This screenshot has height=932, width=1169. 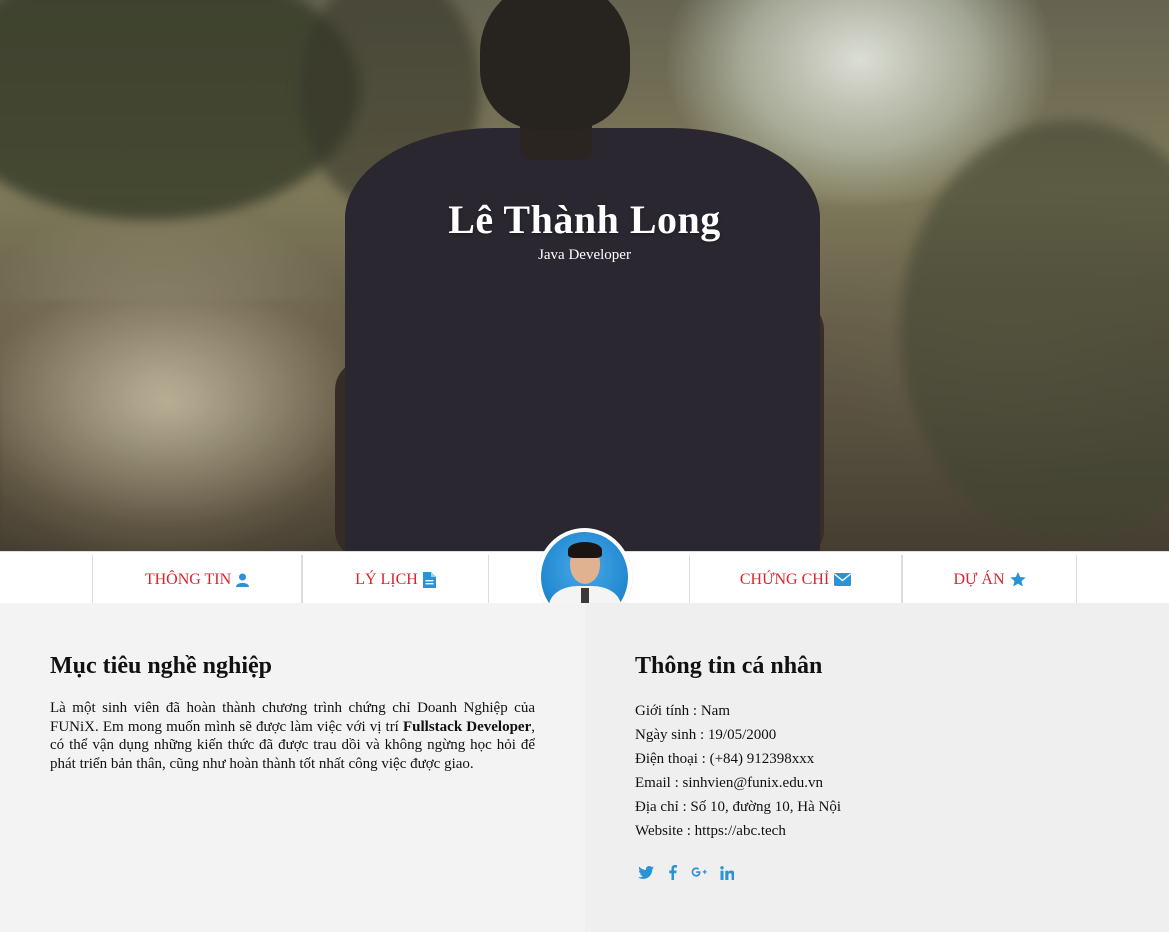 What do you see at coordinates (726, 872) in the screenshot?
I see `linkedin-icon` at bounding box center [726, 872].